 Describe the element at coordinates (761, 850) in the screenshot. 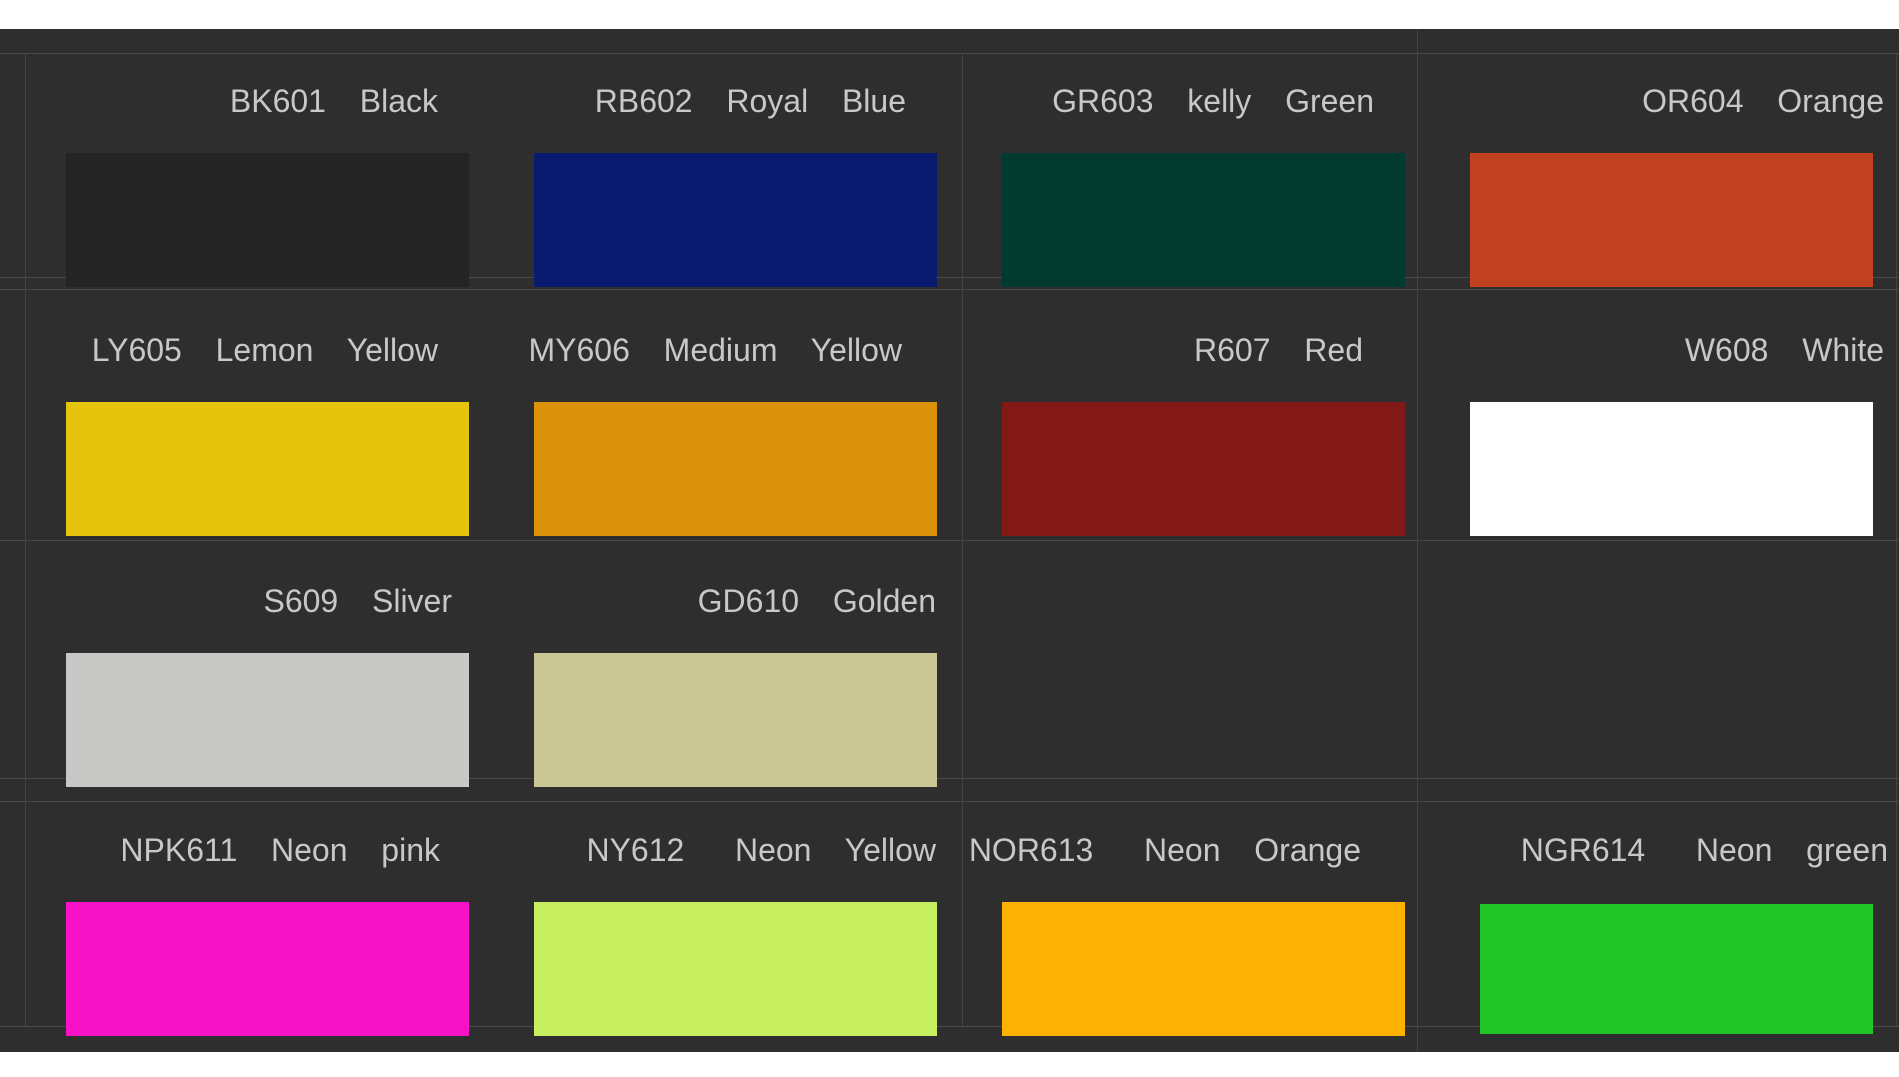

I see `swatch-label: NY612 Neon Yellow` at that location.